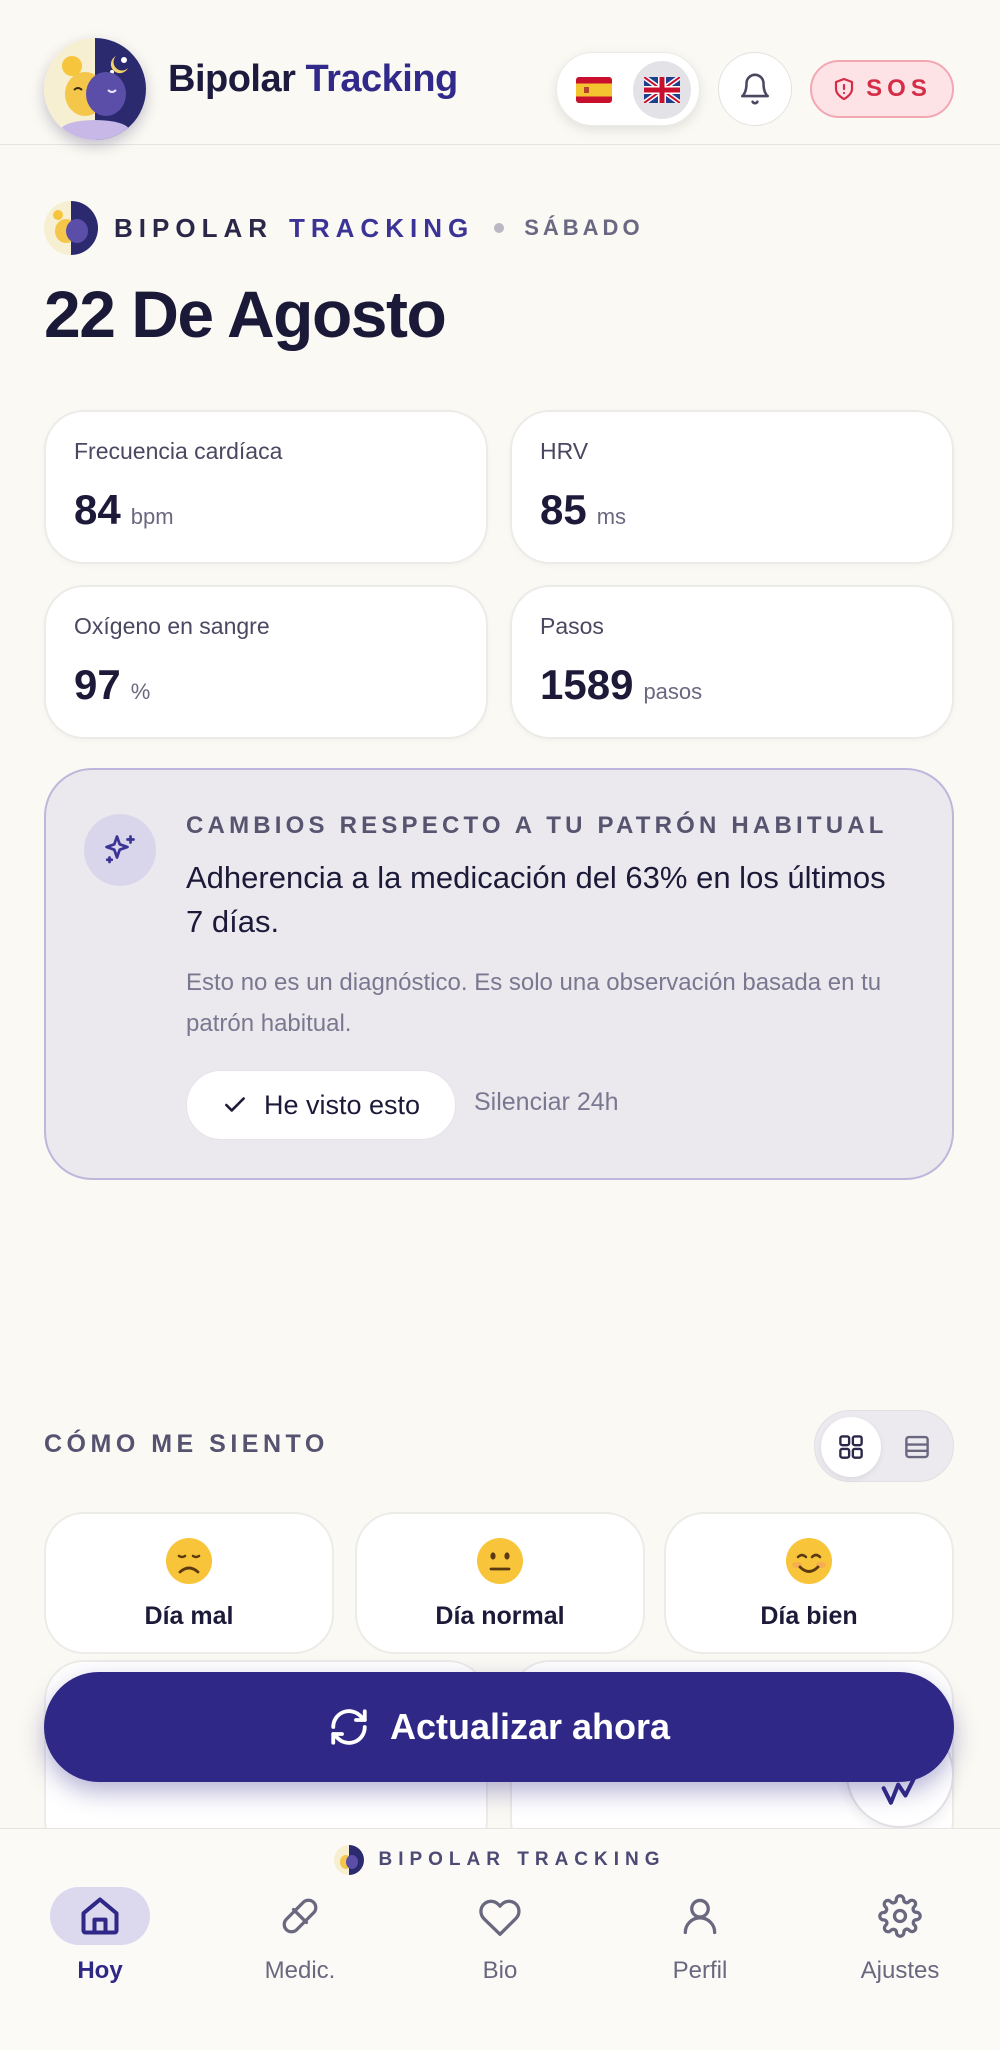  I want to click on app-title-part2: Tracking, so click(381, 79).